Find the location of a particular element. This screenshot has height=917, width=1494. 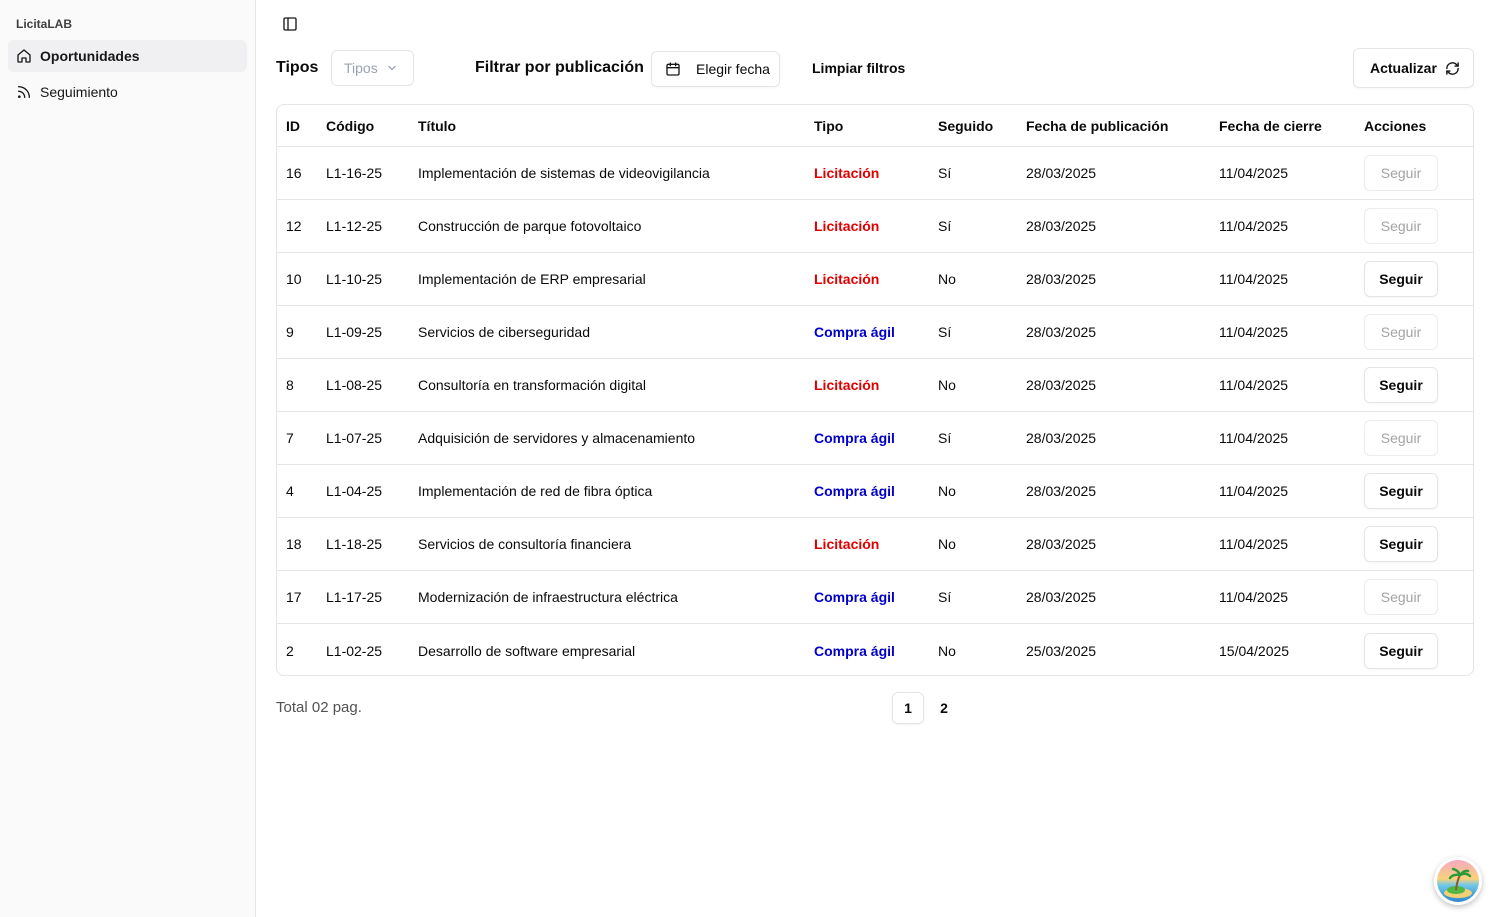

header-codigo: Código is located at coordinates (350, 125).